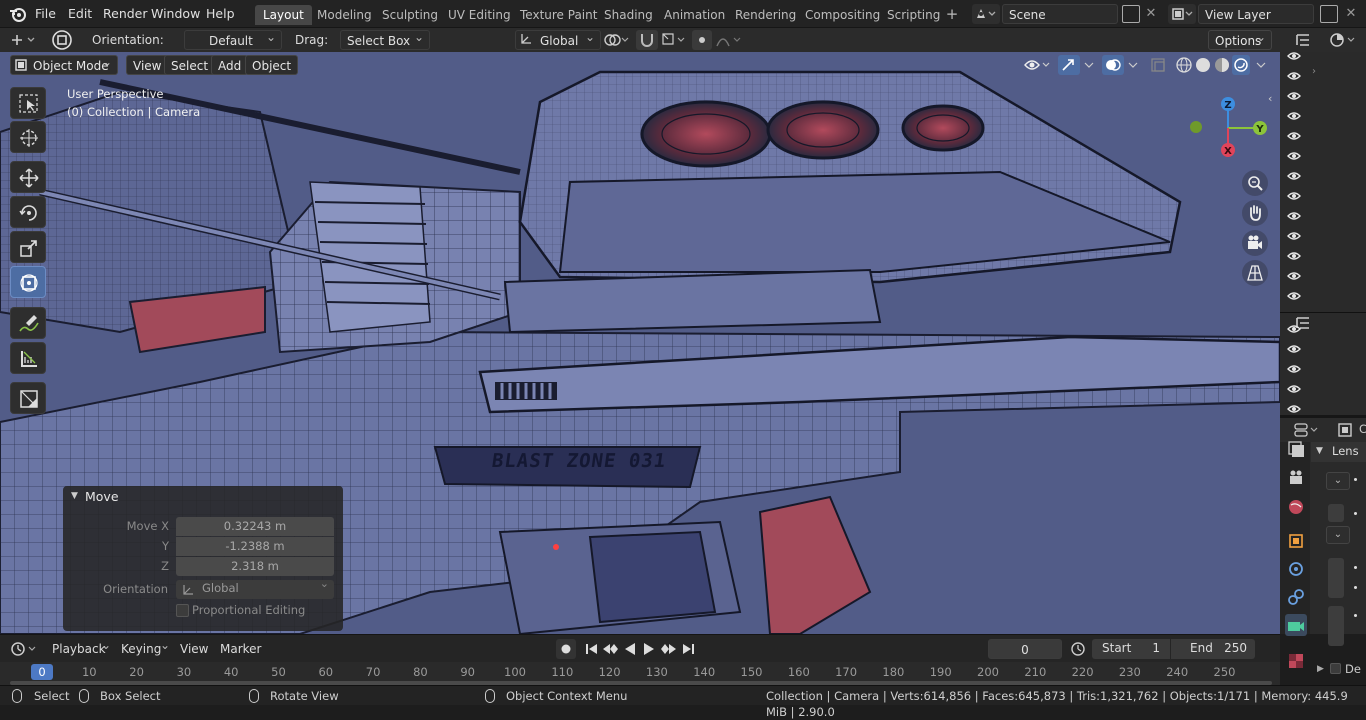 The image size is (1366, 720). Describe the element at coordinates (28, 323) in the screenshot. I see `tool-annotate` at that location.